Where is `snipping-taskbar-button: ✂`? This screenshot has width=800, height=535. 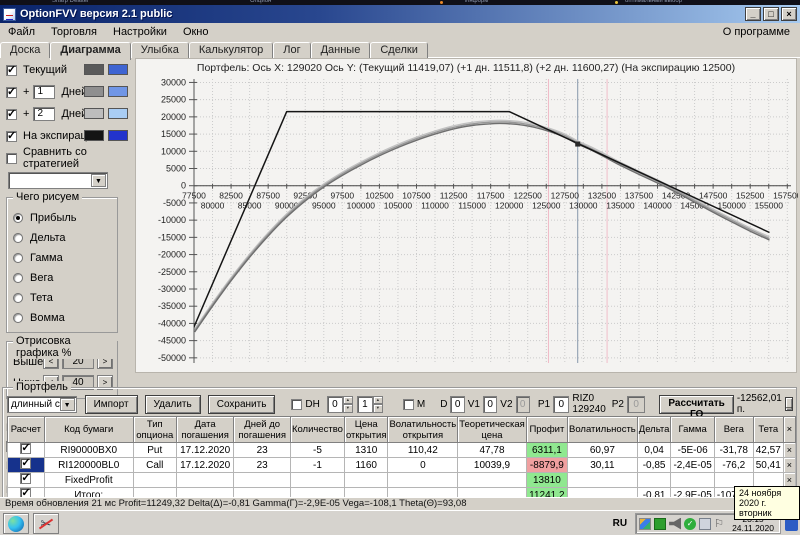 snipping-taskbar-button: ✂ is located at coordinates (46, 523).